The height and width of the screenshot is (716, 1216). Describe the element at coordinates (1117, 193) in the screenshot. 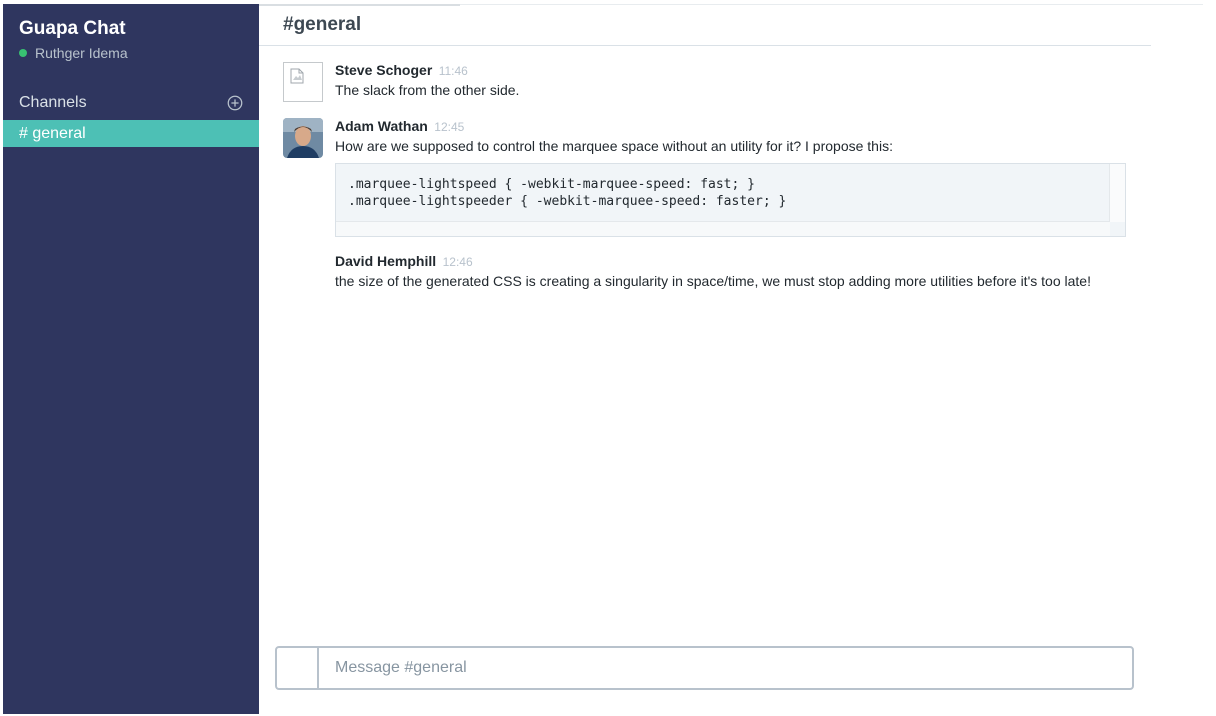

I see `vertical-scrollbar` at that location.